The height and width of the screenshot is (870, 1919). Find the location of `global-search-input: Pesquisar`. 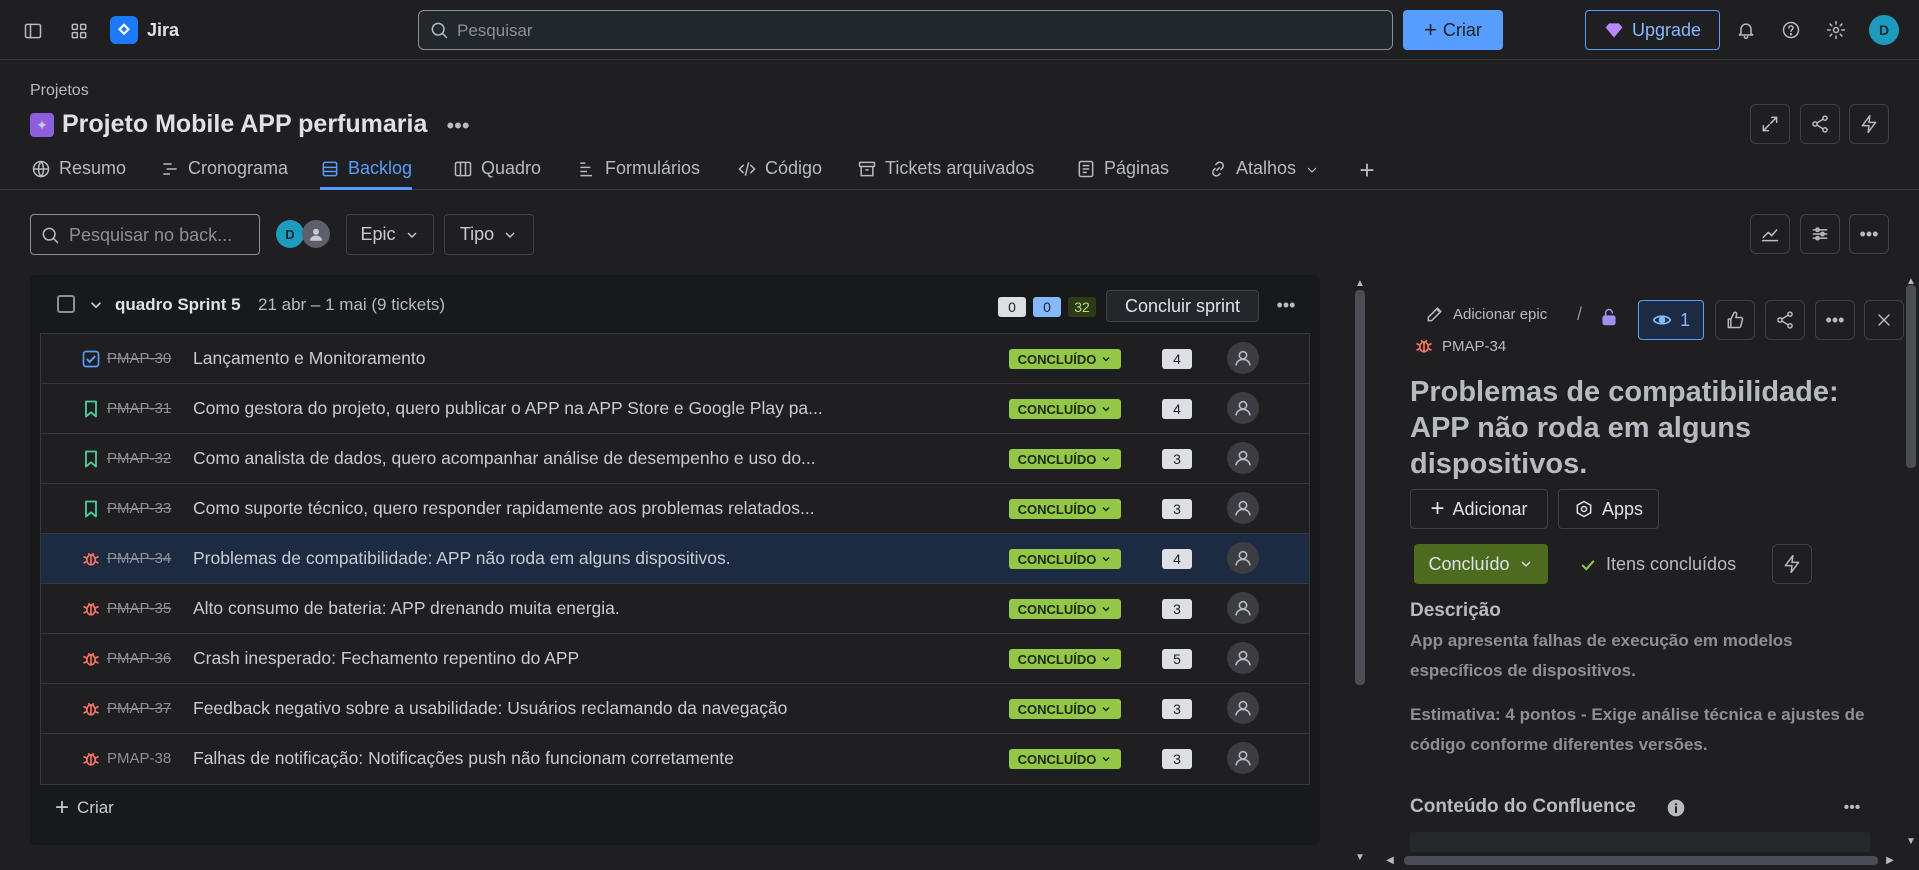

global-search-input: Pesquisar is located at coordinates (905, 30).